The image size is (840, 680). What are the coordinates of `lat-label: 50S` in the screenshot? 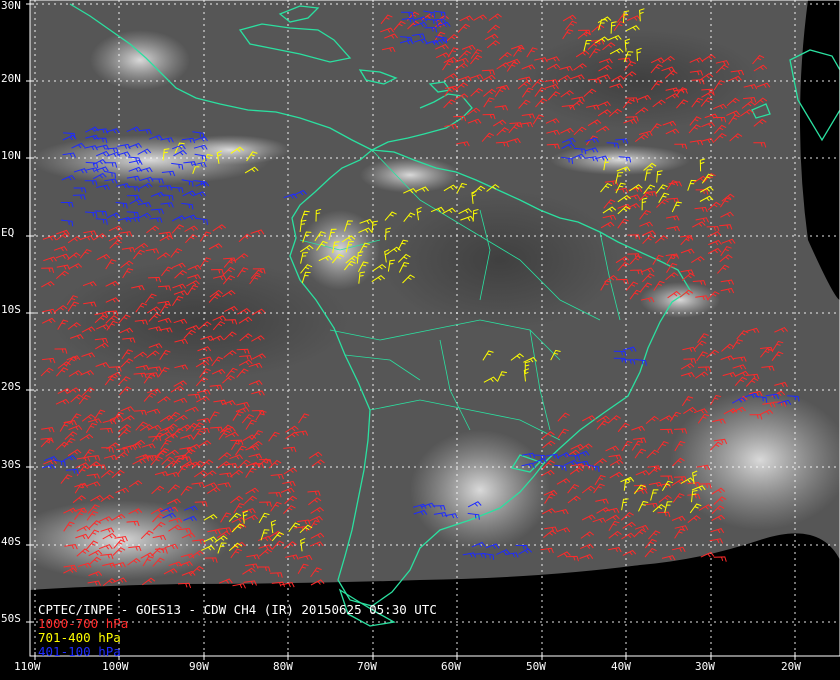 It's located at (11, 618).